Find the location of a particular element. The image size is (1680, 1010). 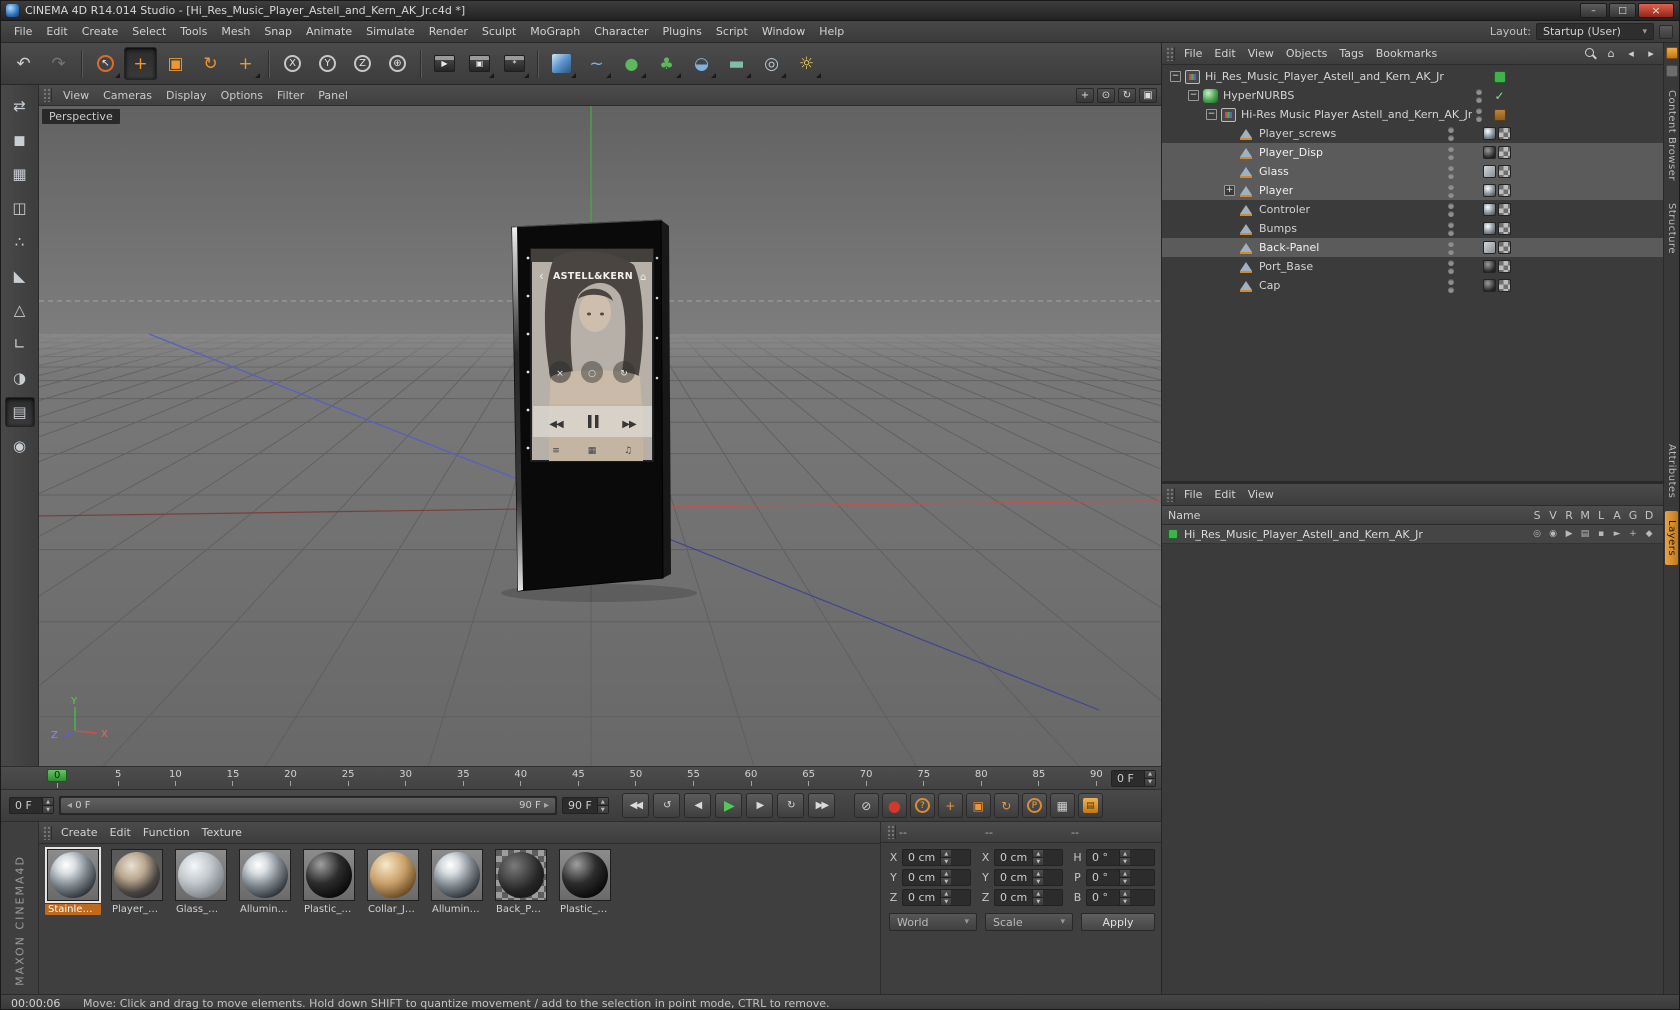

material-item: Stainlees_S is located at coordinates (73, 881).